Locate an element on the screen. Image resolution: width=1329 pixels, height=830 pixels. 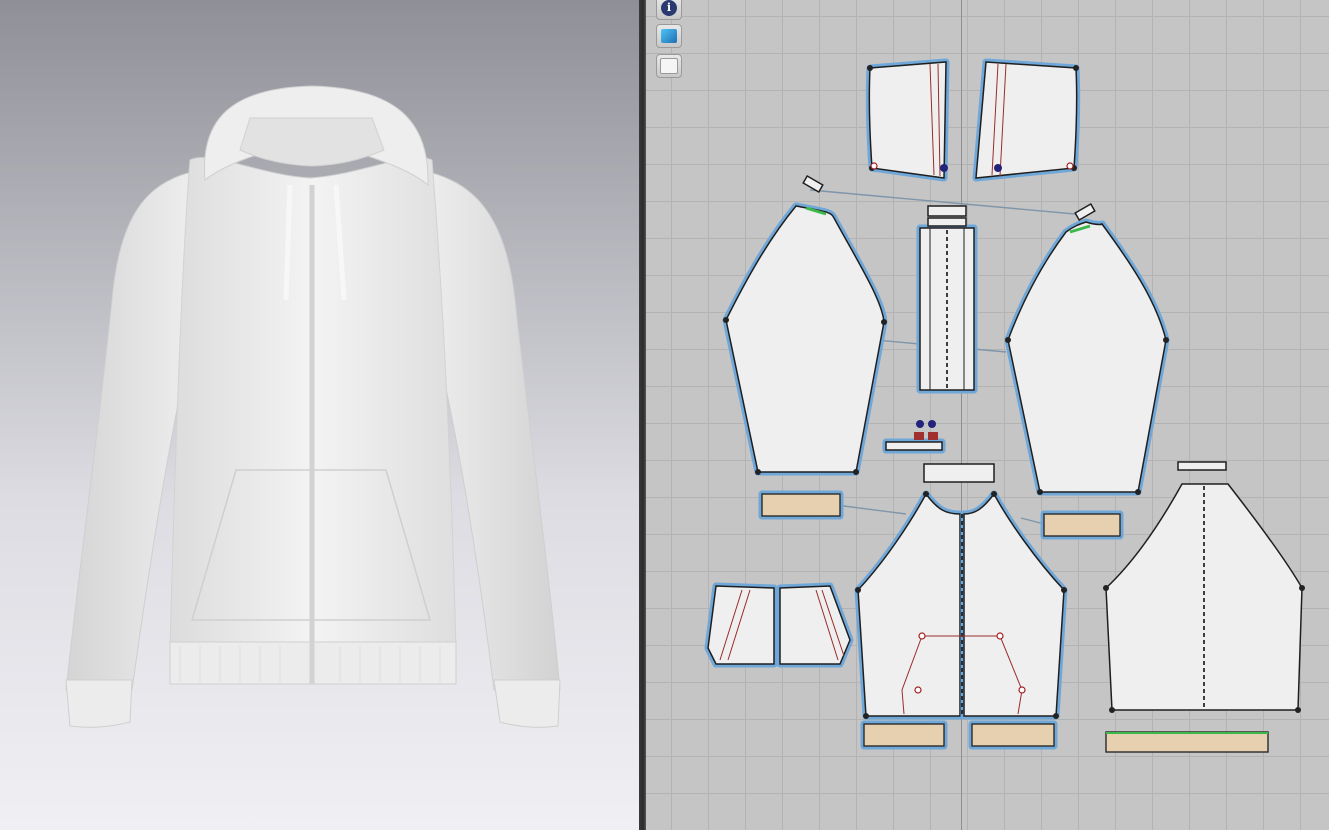
waist-rib-left is located at coordinates (904, 735).